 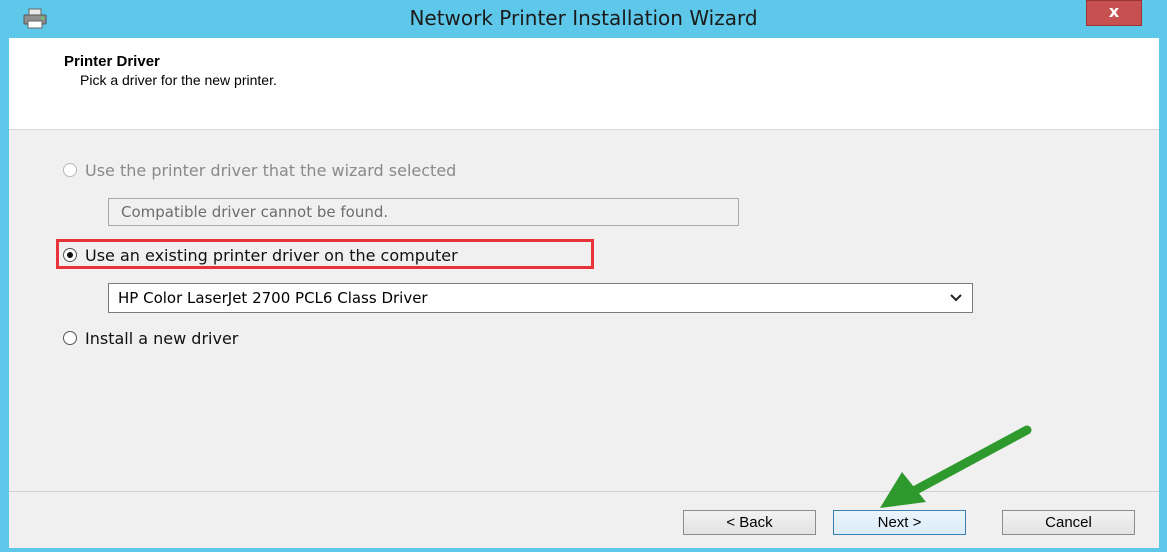 I want to click on chevron-down-icon, so click(x=956, y=298).